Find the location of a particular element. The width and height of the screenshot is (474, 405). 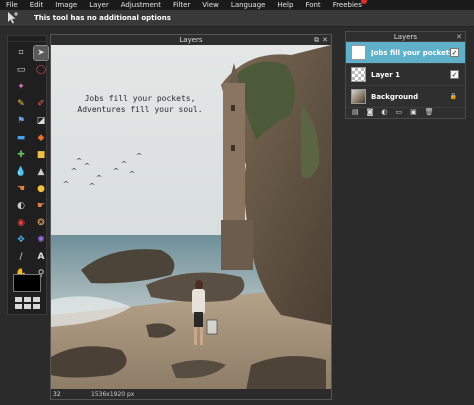

menu-image: Image is located at coordinates (66, 5).